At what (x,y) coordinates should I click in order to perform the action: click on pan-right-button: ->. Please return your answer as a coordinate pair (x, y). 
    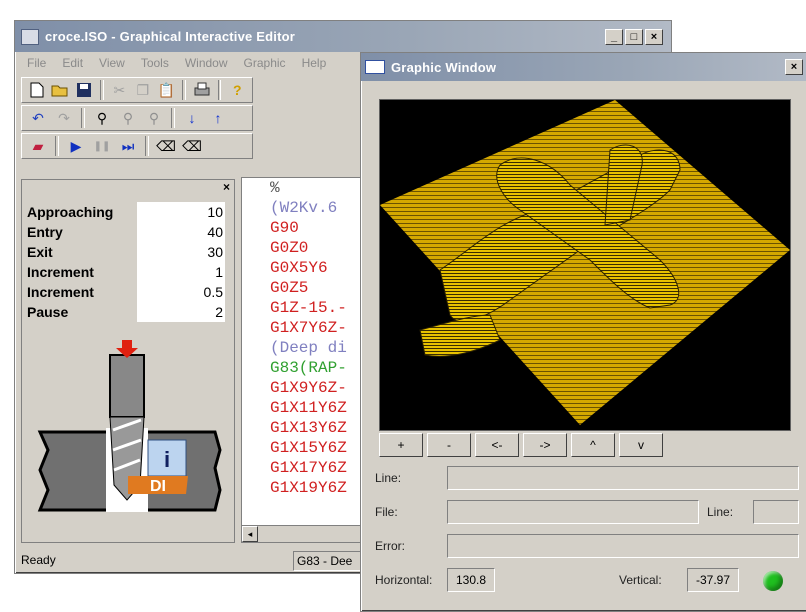
    Looking at the image, I should click on (545, 445).